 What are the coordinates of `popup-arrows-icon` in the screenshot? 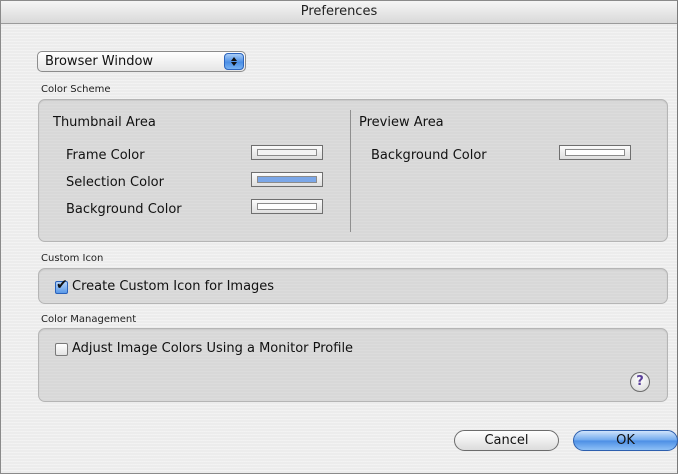 It's located at (234, 61).